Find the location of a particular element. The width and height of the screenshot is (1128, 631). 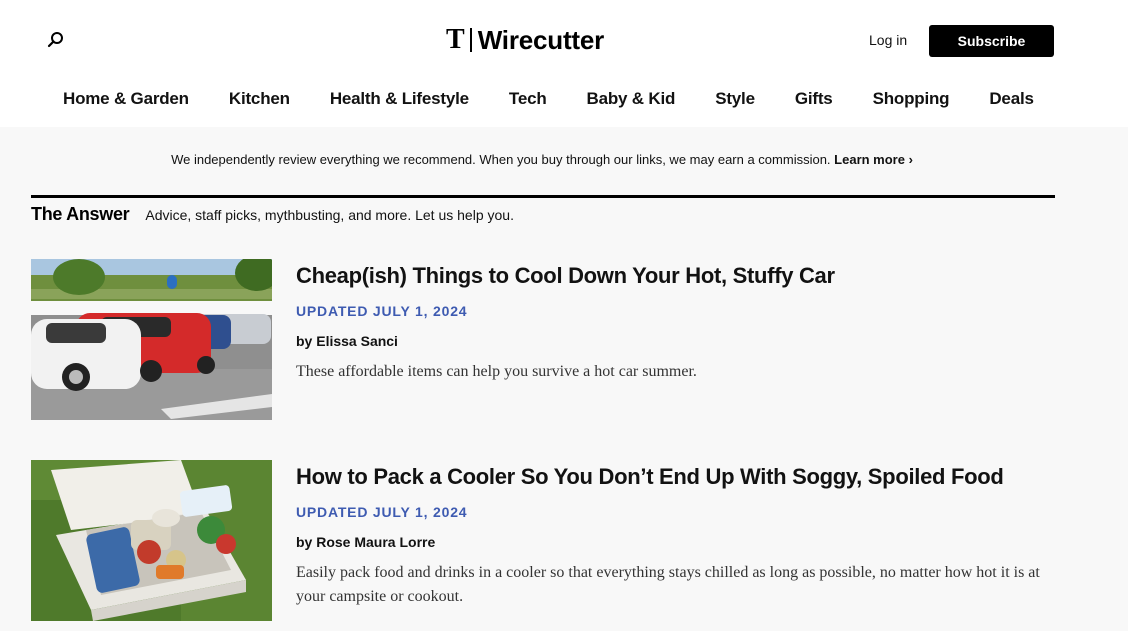

author-name: Rose Maura Lorre is located at coordinates (375, 542).